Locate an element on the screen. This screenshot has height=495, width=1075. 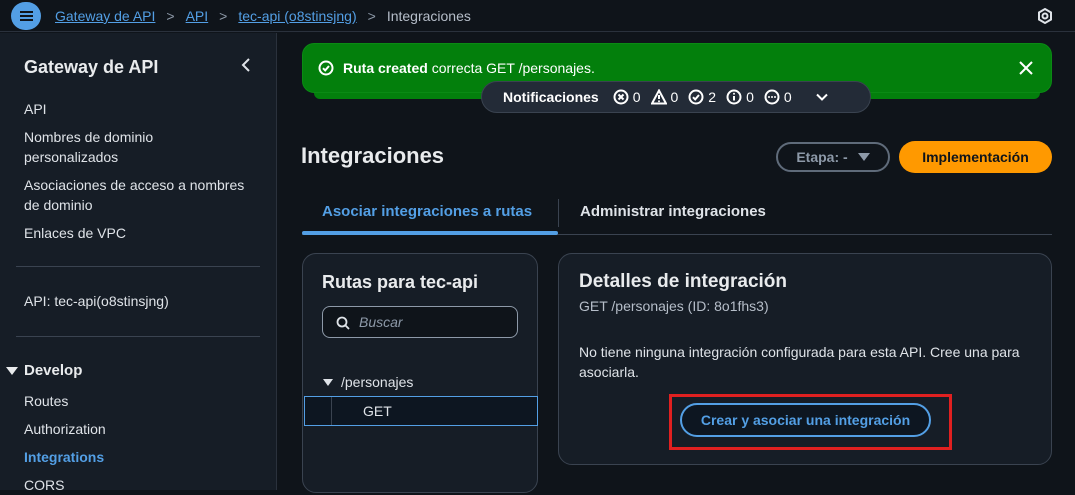
sidebar-item-custom-domains: Nombres de dominio personalizados is located at coordinates (124, 147).